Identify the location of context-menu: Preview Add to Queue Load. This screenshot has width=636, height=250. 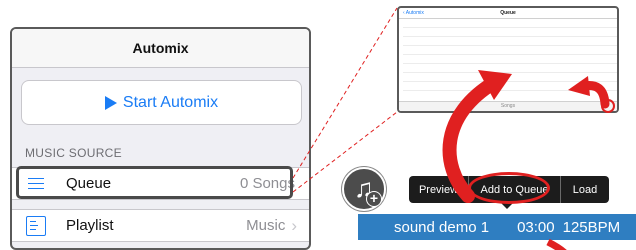
(509, 189).